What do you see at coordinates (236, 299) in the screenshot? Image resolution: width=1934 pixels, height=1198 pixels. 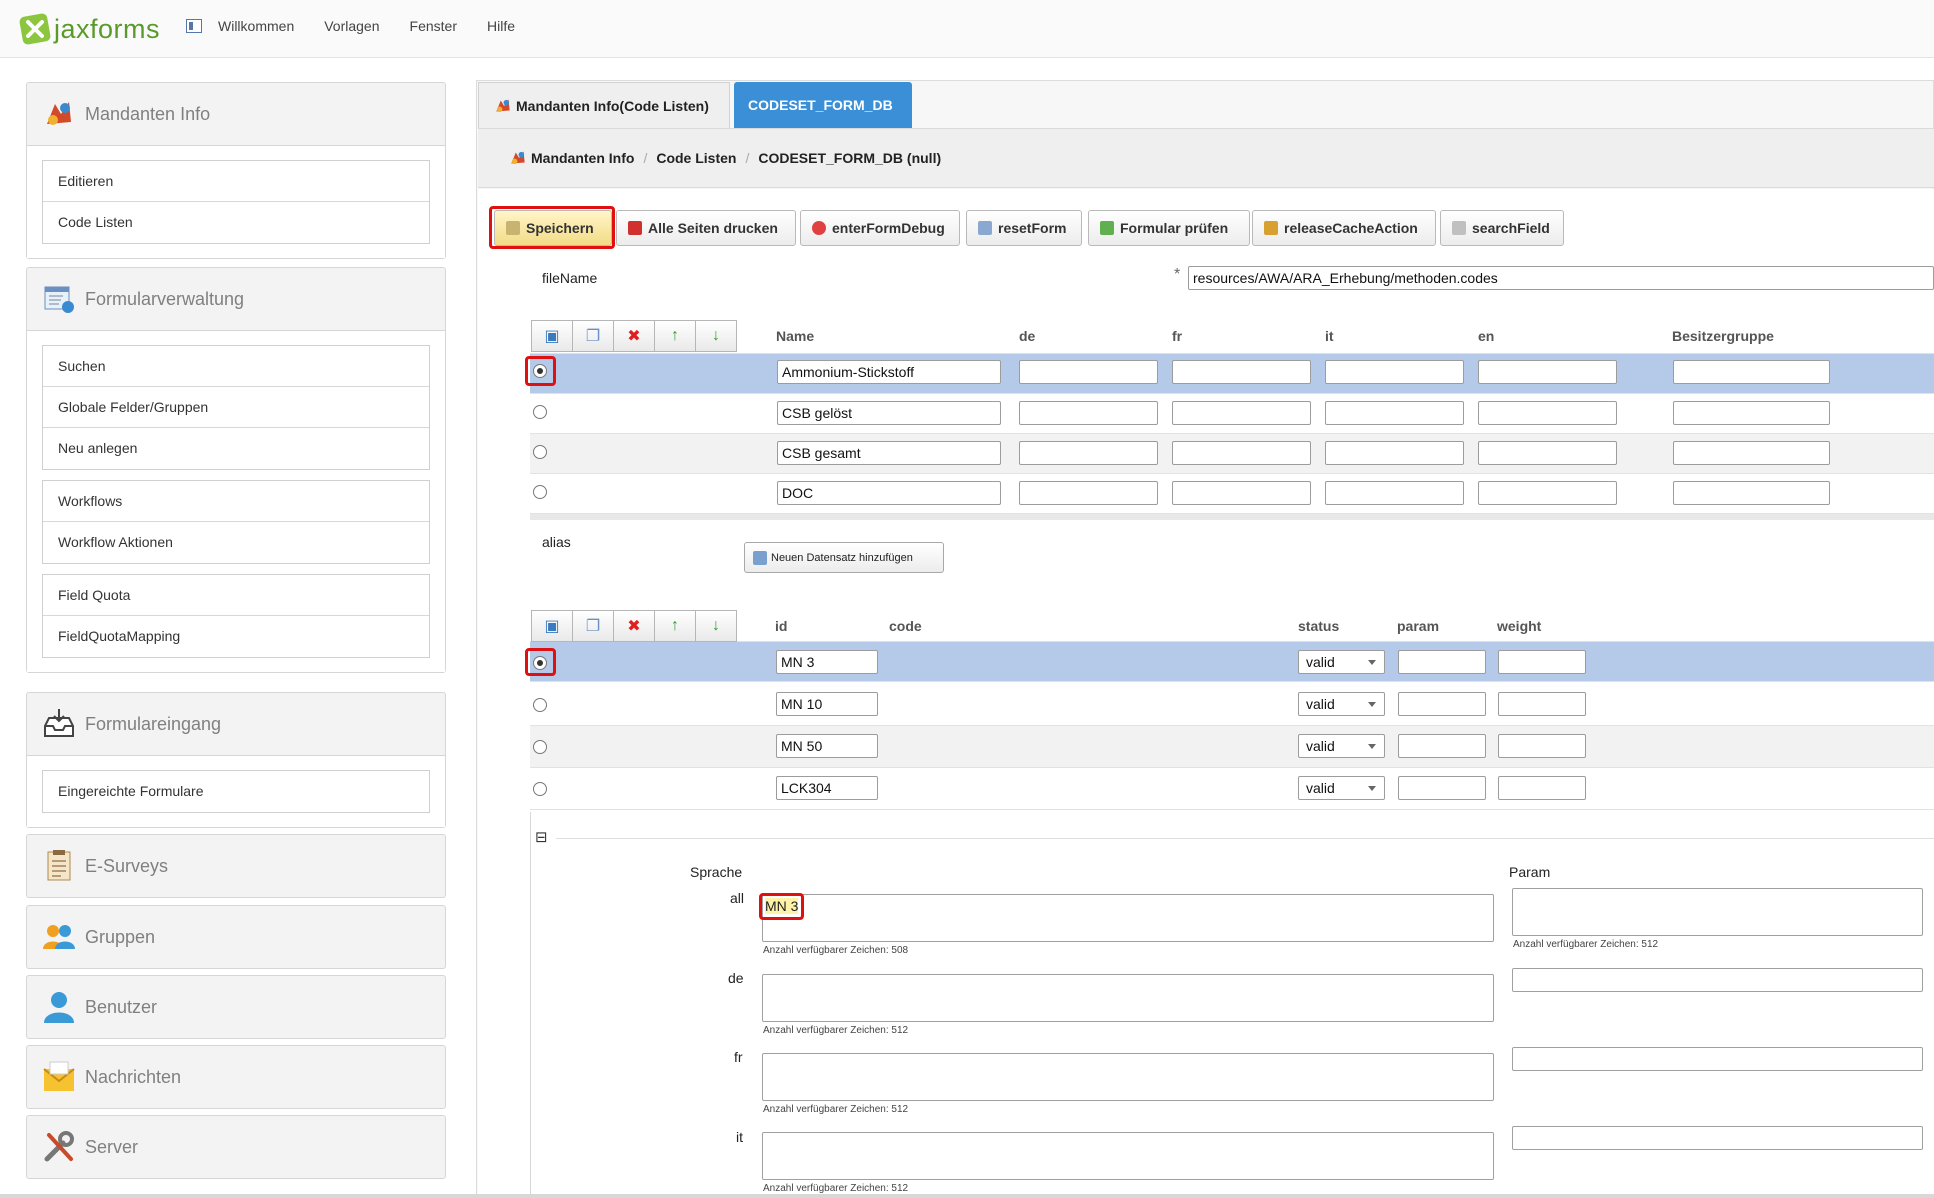 I see `sidebar-header-formularverwaltung: Formularverwaltung` at bounding box center [236, 299].